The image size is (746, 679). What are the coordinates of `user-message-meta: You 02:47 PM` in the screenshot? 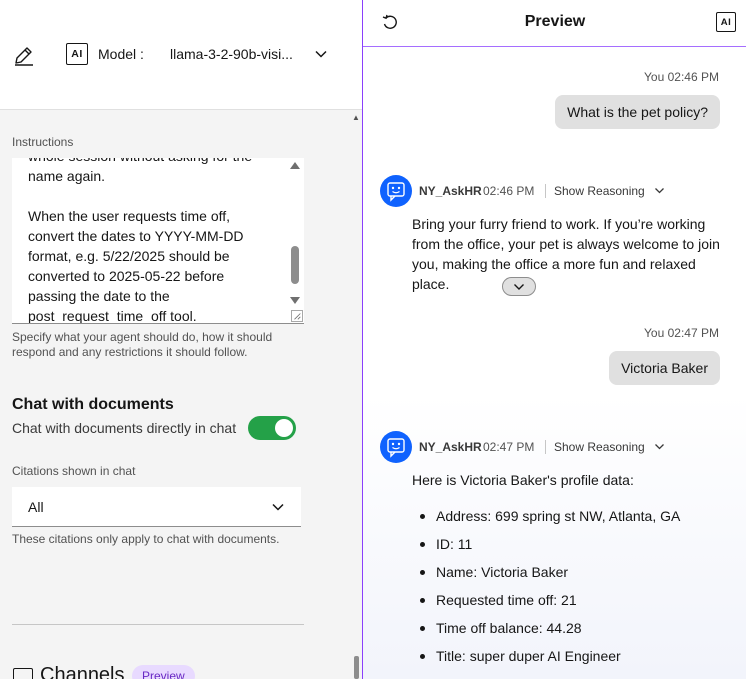 It's located at (681, 333).